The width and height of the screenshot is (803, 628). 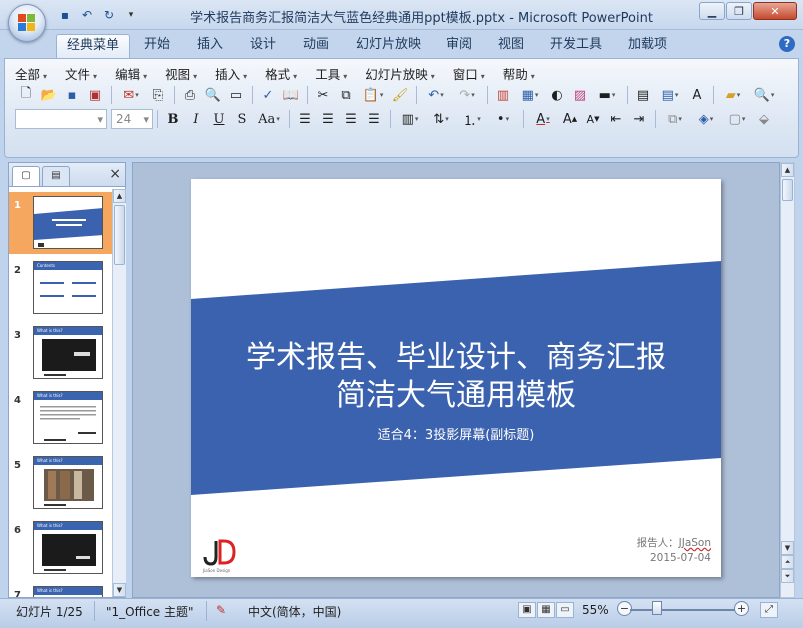 I want to click on save-icon: ▪, so click(x=65, y=15).